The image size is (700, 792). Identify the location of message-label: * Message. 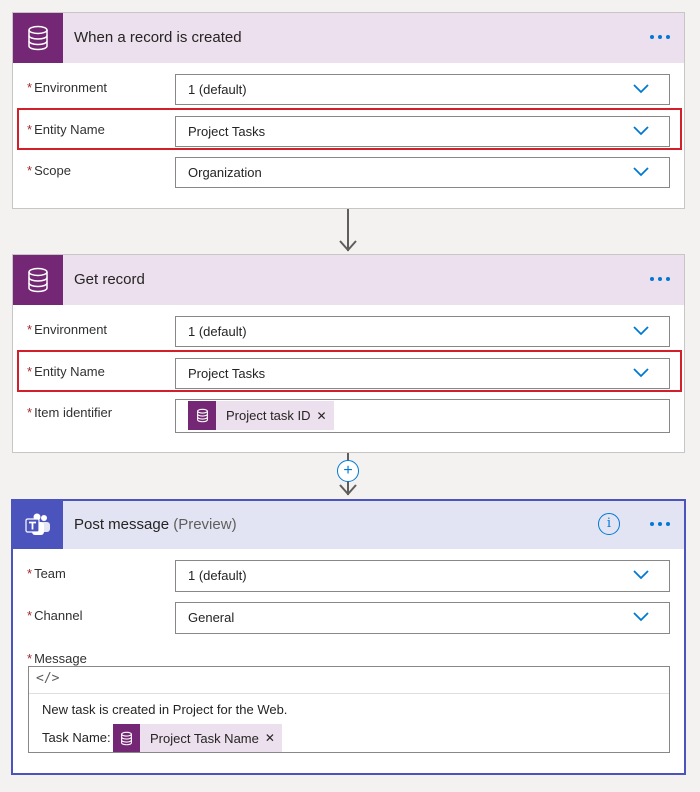
(57, 658).